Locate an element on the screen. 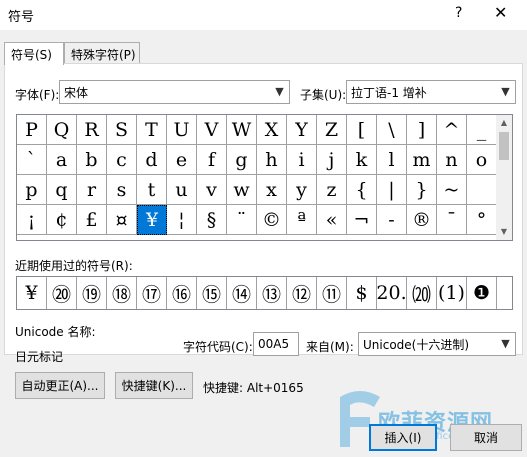  recent-symbol-cell: ⑰ is located at coordinates (152, 293).